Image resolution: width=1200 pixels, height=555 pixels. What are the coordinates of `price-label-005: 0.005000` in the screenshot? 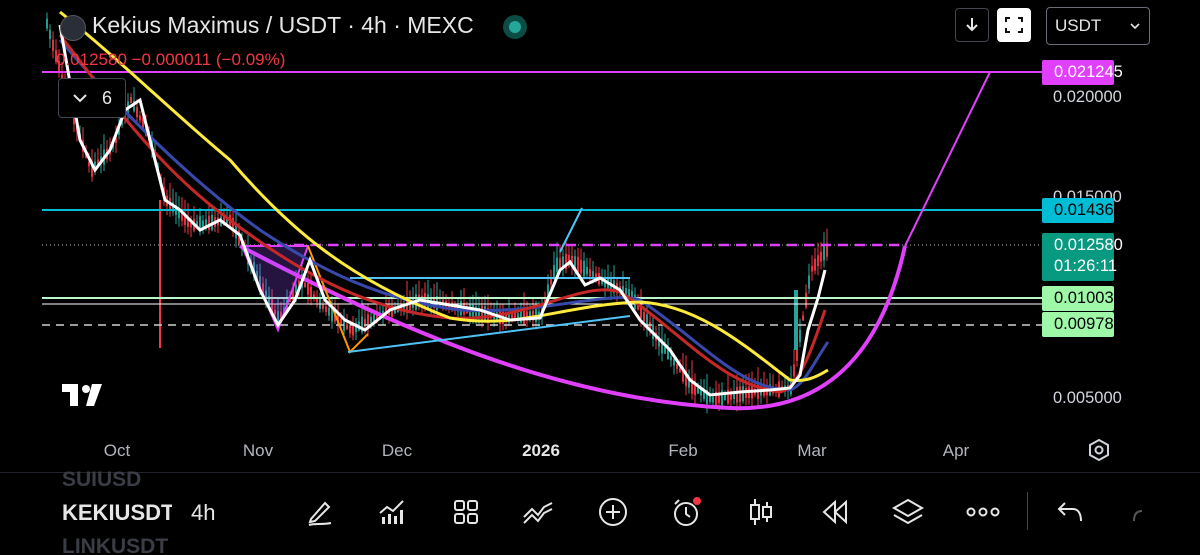 It's located at (1087, 398).